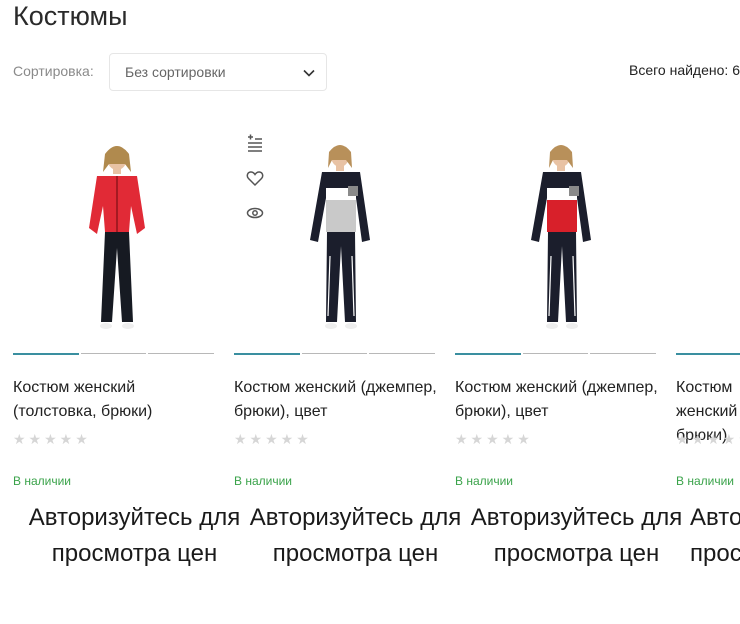 Image resolution: width=740 pixels, height=624 pixels. I want to click on compare-icon, so click(255, 143).